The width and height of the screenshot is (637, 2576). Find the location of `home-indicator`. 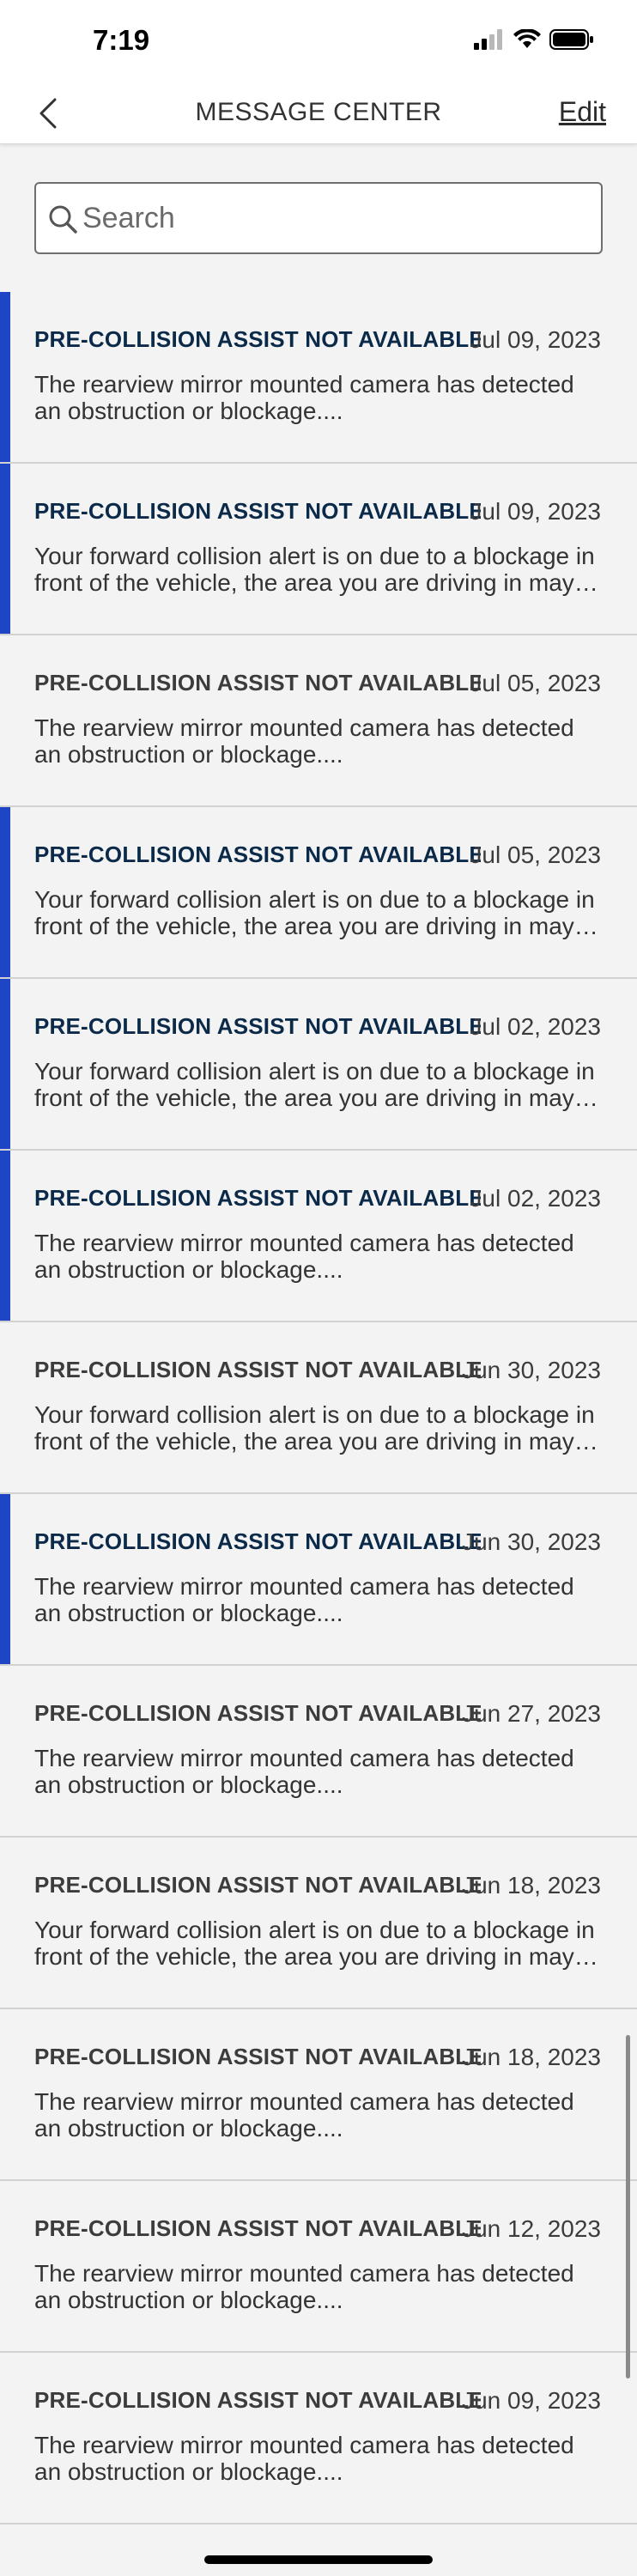

home-indicator is located at coordinates (318, 2559).